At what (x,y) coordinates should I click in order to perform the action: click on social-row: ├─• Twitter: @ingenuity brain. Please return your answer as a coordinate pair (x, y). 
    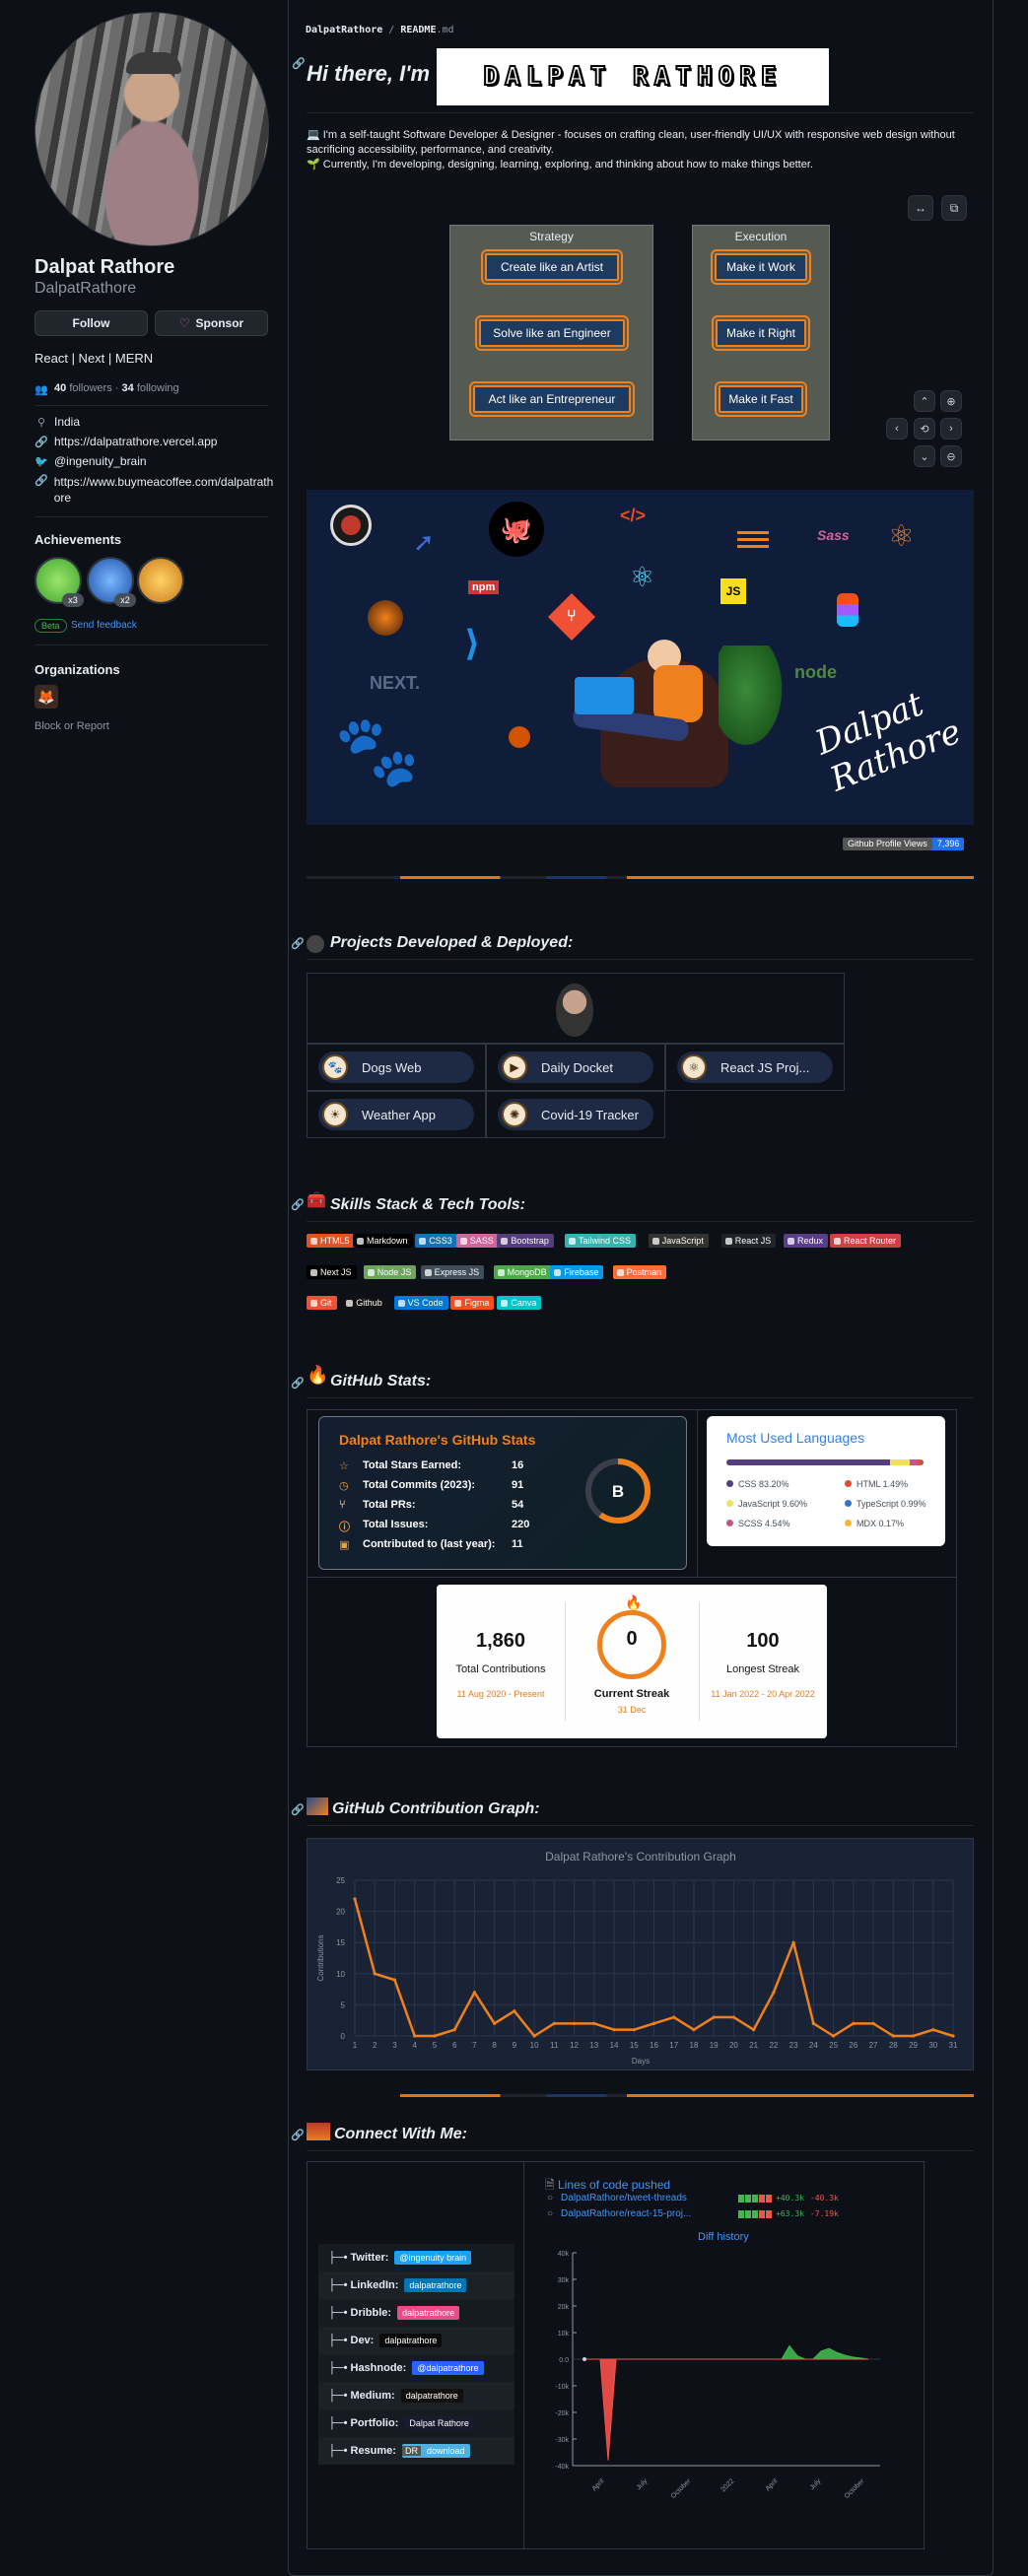
    Looking at the image, I should click on (416, 2257).